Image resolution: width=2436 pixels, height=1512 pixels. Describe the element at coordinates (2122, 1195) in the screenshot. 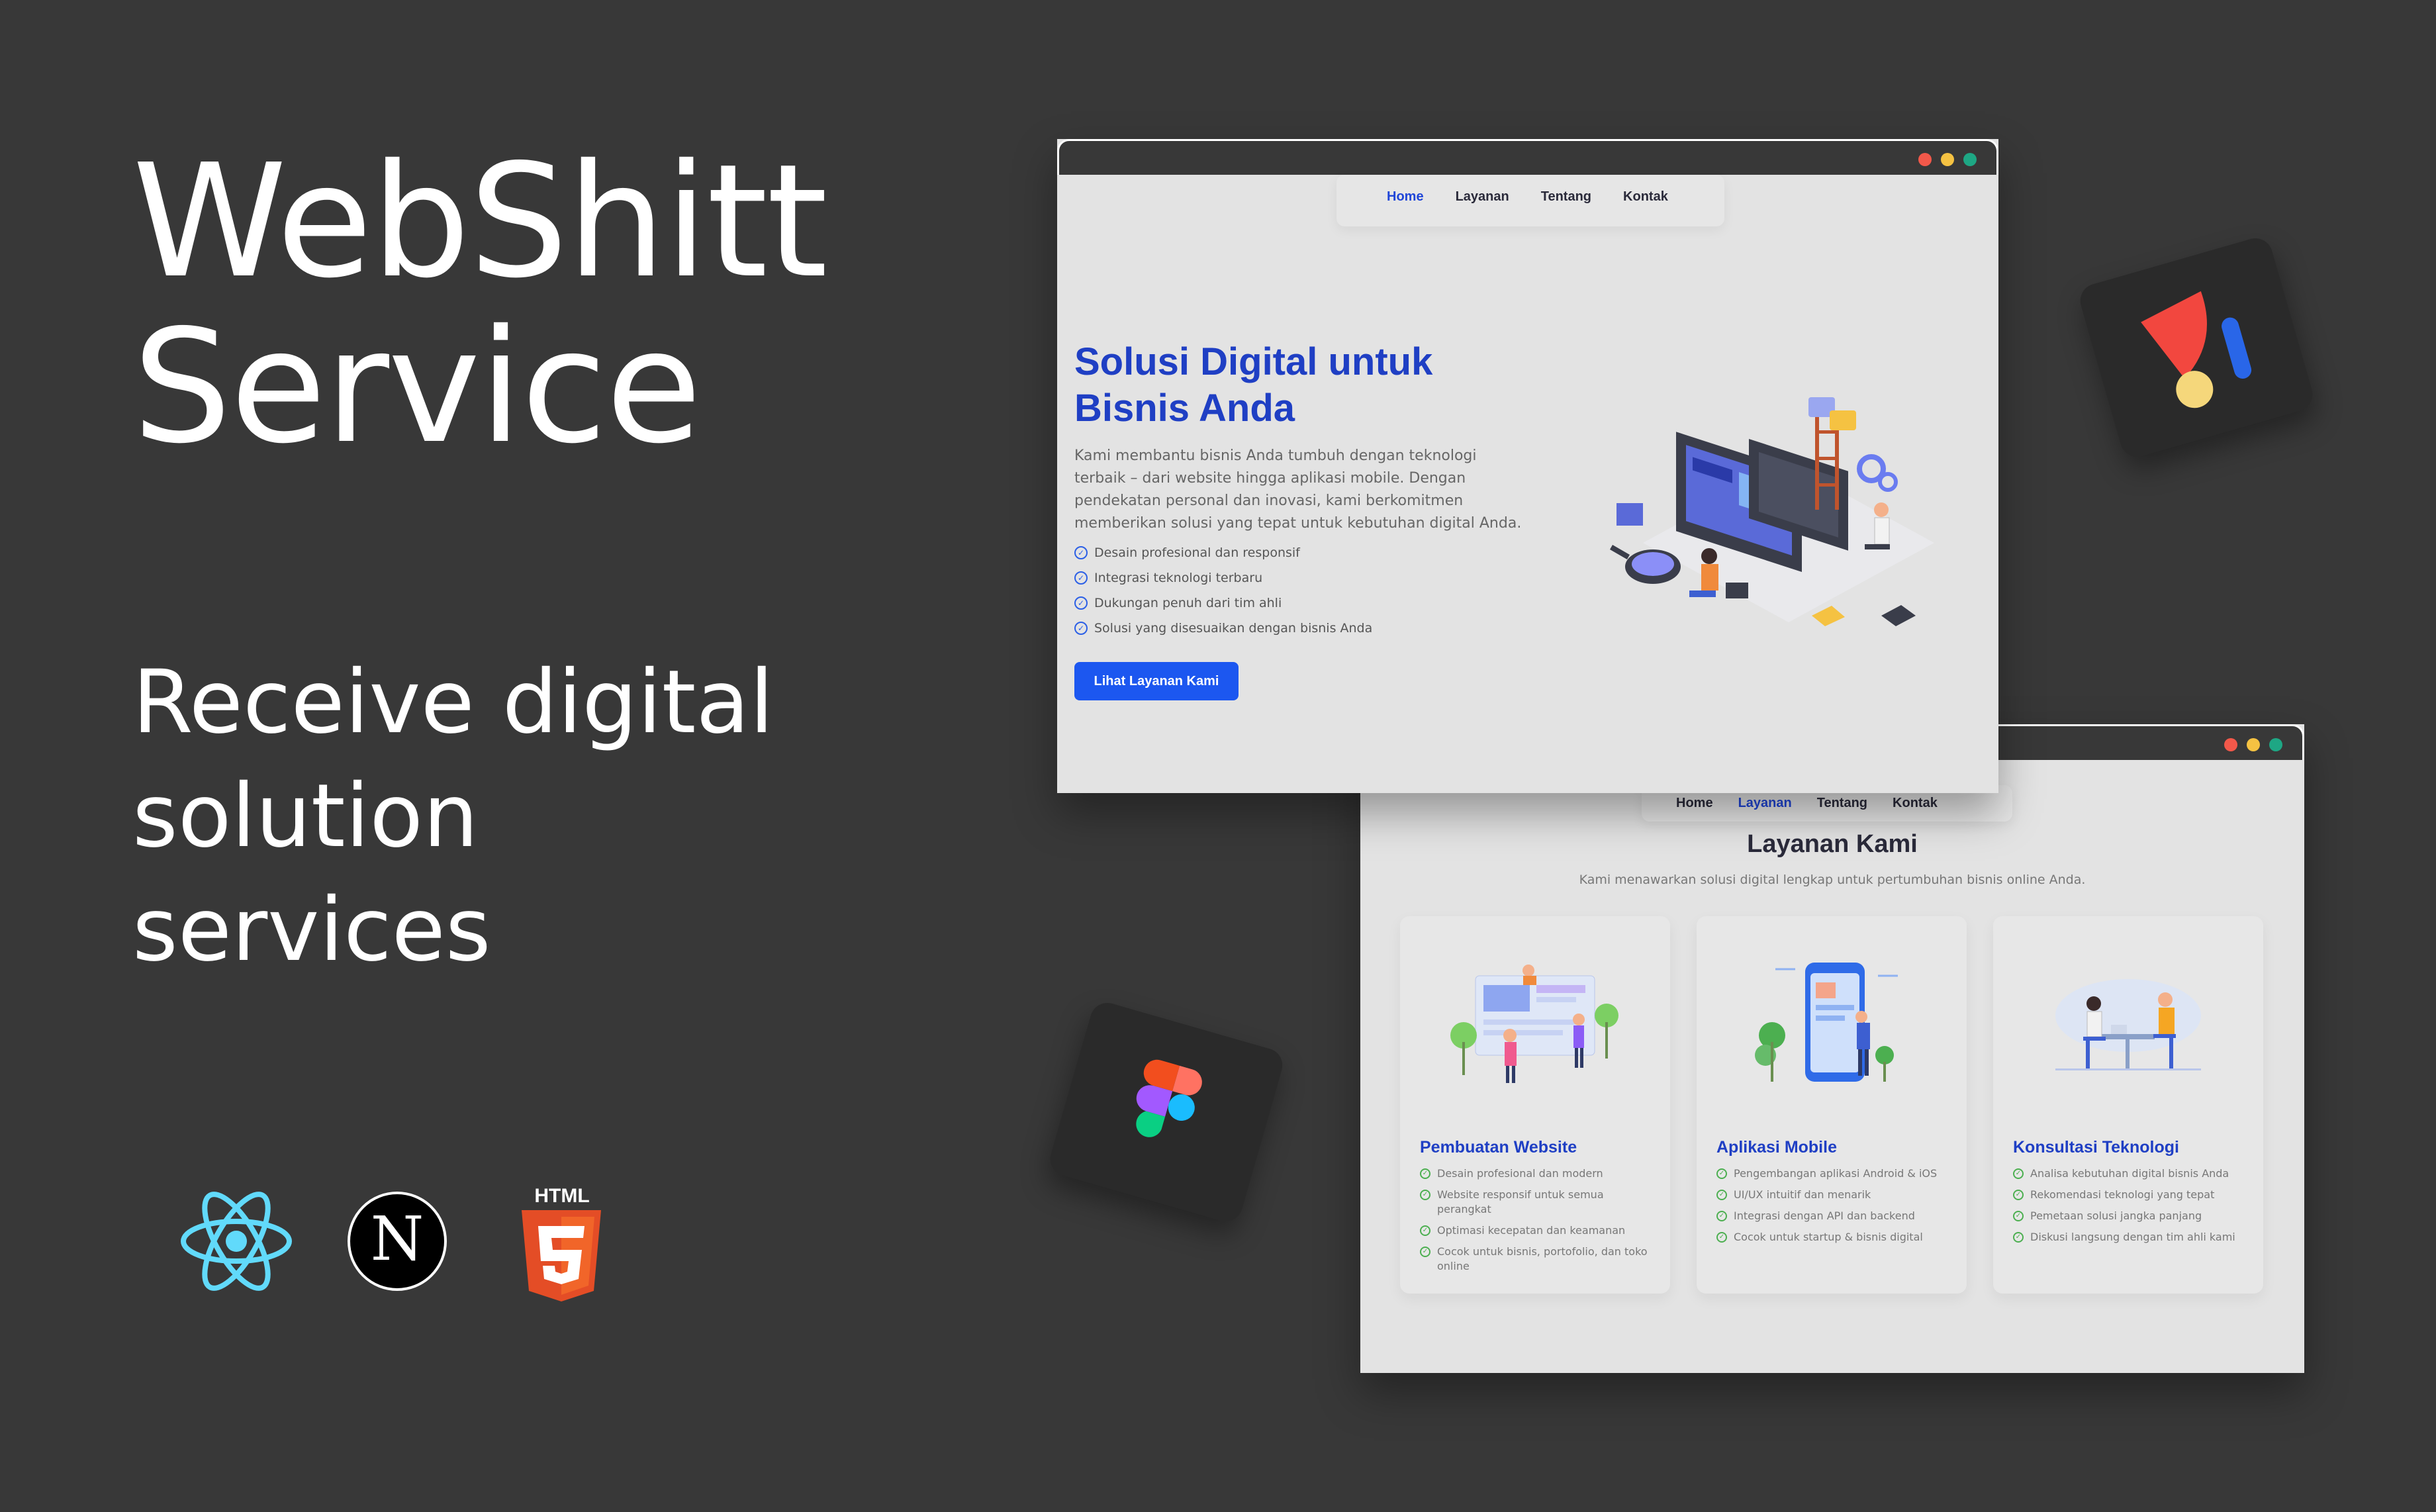

I see `list-item-text: Rekomendasi teknologi yang tepat` at that location.